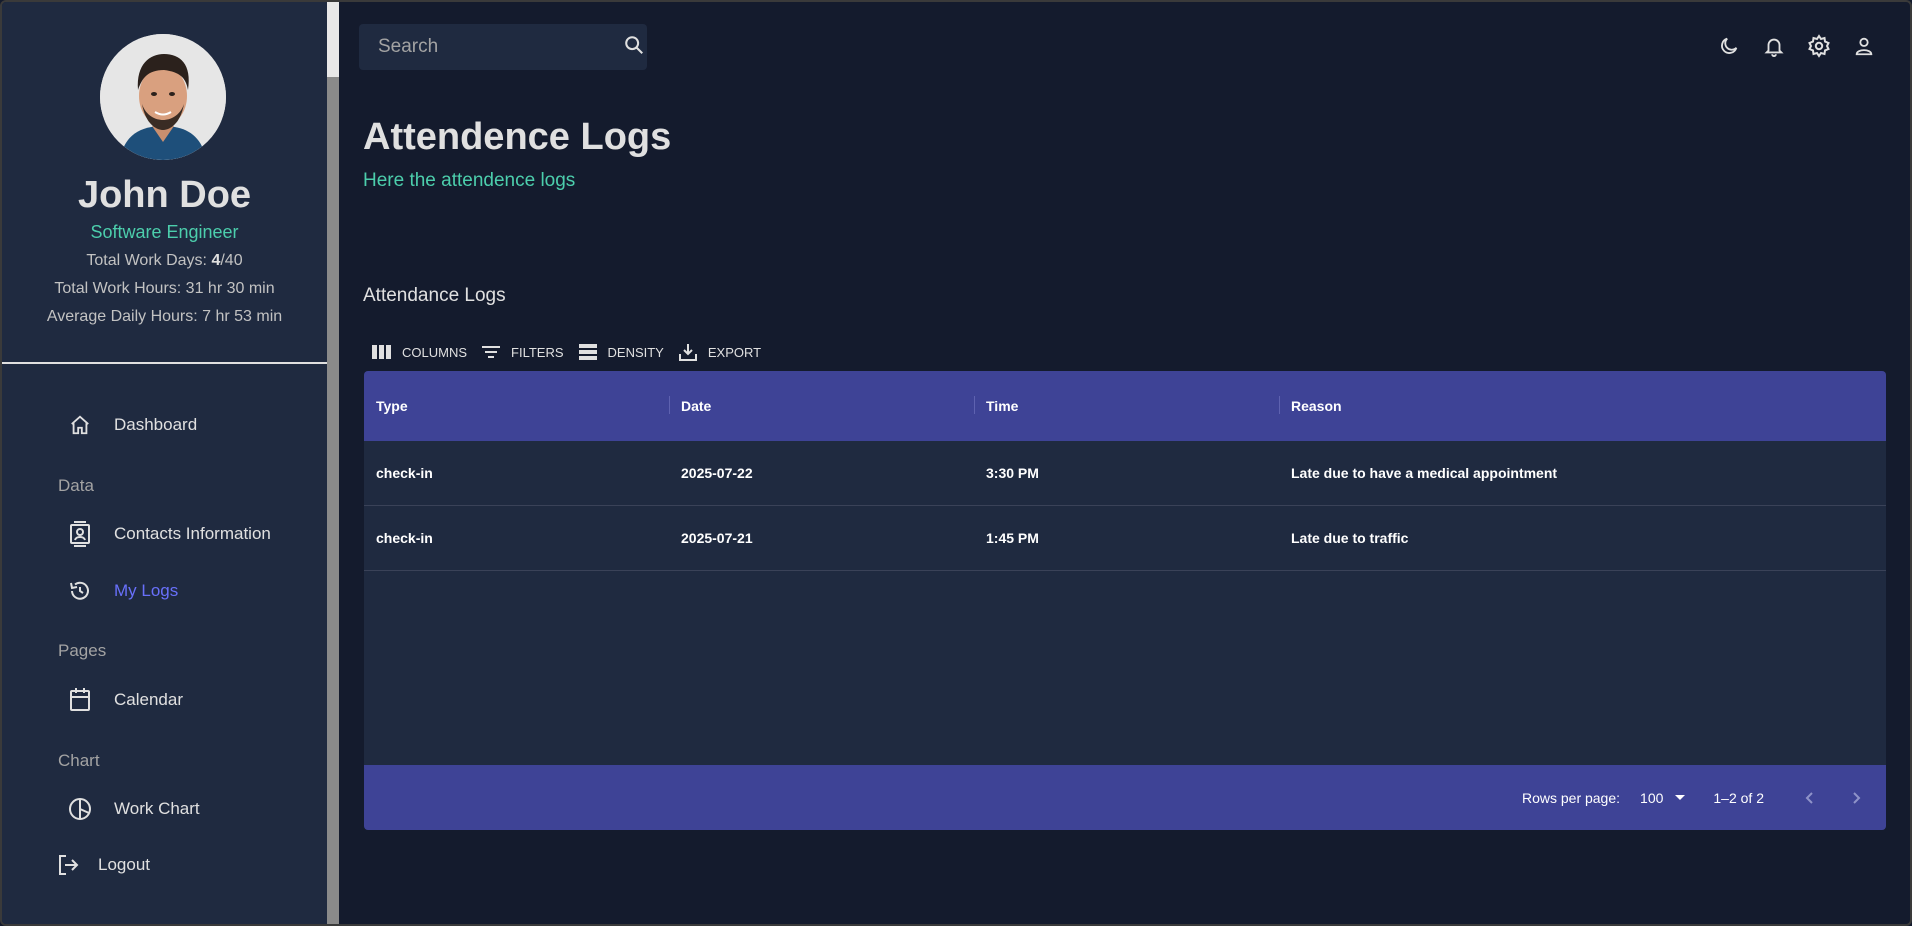  Describe the element at coordinates (1738, 797) in the screenshot. I see `pagination-range: 1–2 of 2` at that location.